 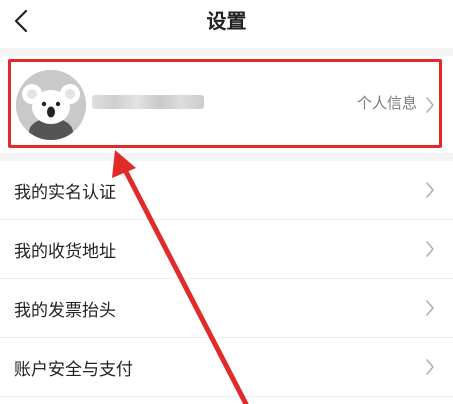 I want to click on top-bar: 设置, so click(x=226, y=24).